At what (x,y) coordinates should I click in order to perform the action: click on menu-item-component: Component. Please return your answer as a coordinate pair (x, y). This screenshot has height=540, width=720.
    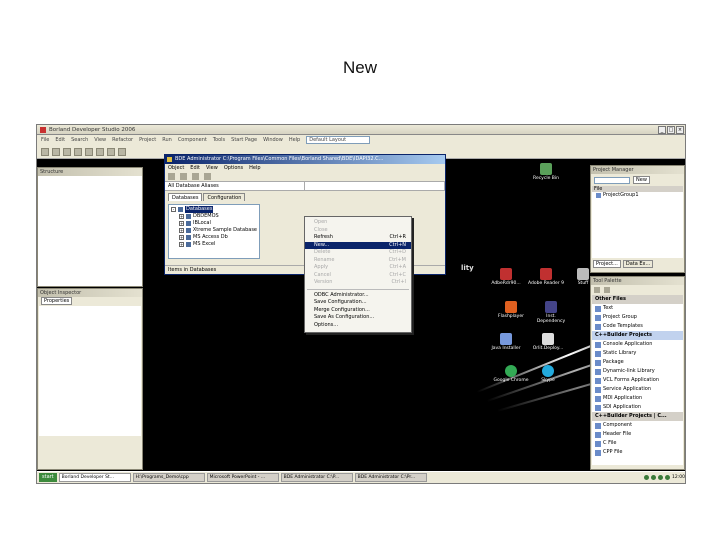
    Looking at the image, I should click on (192, 140).